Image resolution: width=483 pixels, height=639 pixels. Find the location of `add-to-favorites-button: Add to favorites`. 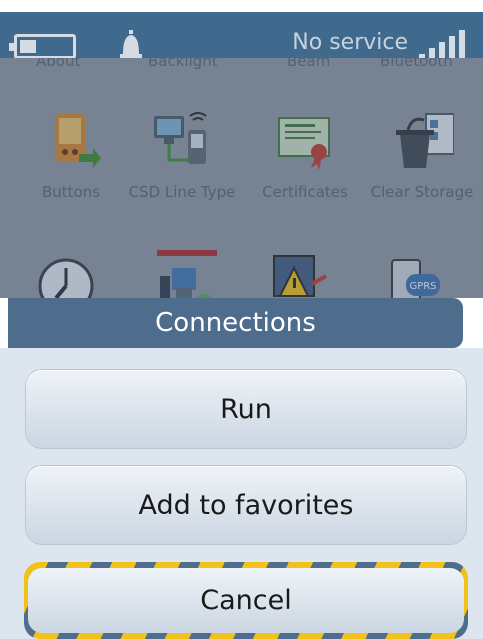

add-to-favorites-button: Add to favorites is located at coordinates (246, 505).